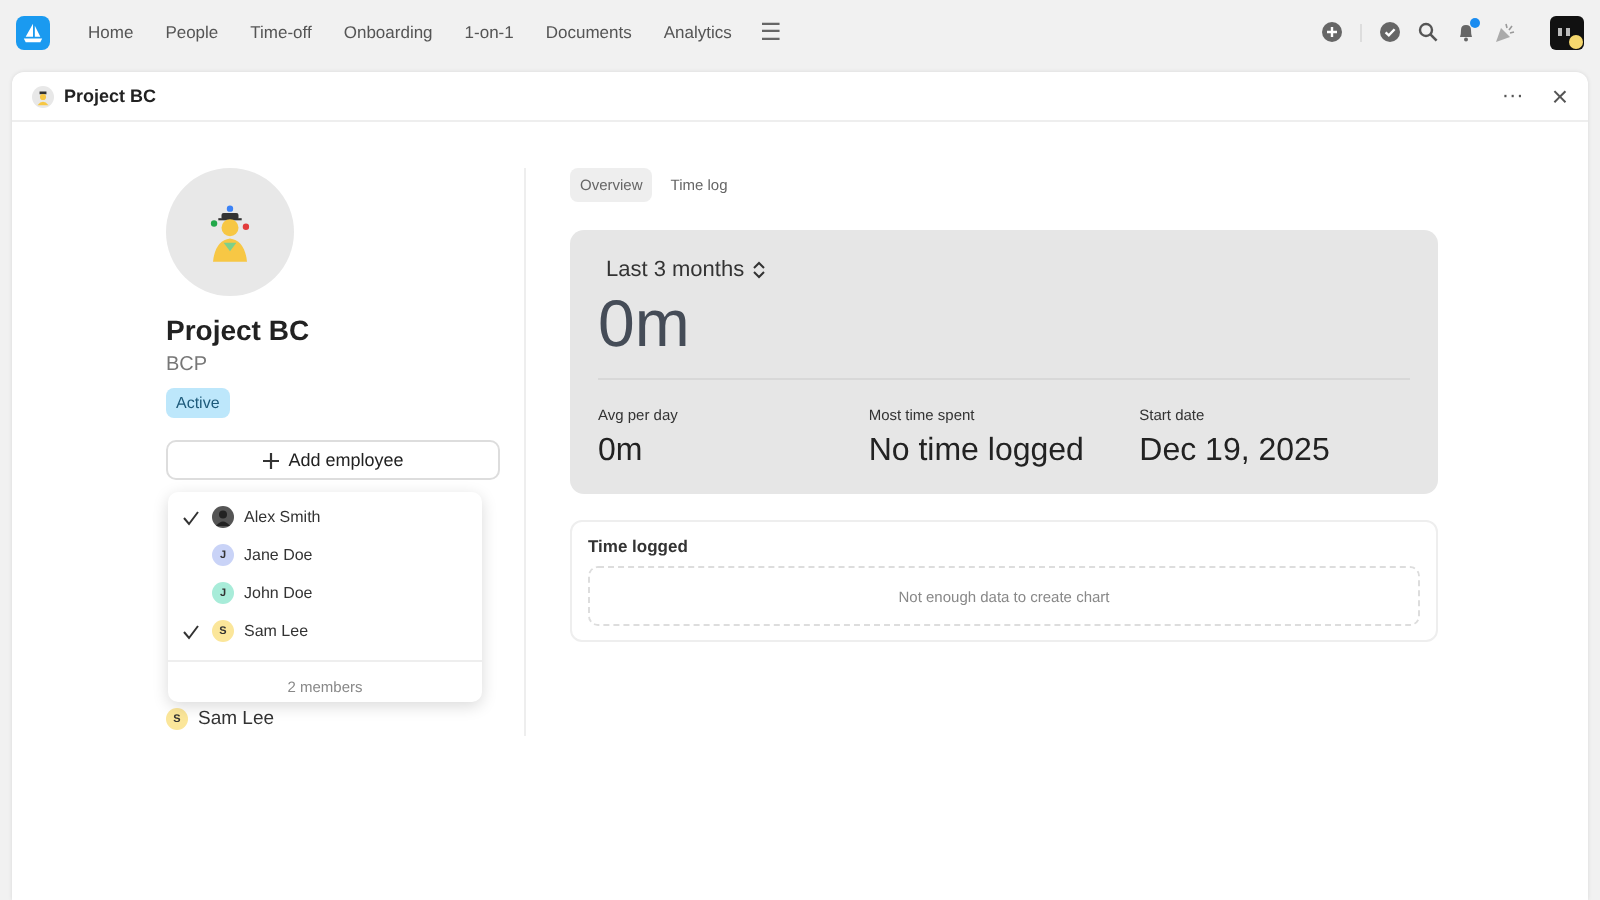 The width and height of the screenshot is (1600, 900). What do you see at coordinates (977, 452) in the screenshot?
I see `stat-value: No time logged` at bounding box center [977, 452].